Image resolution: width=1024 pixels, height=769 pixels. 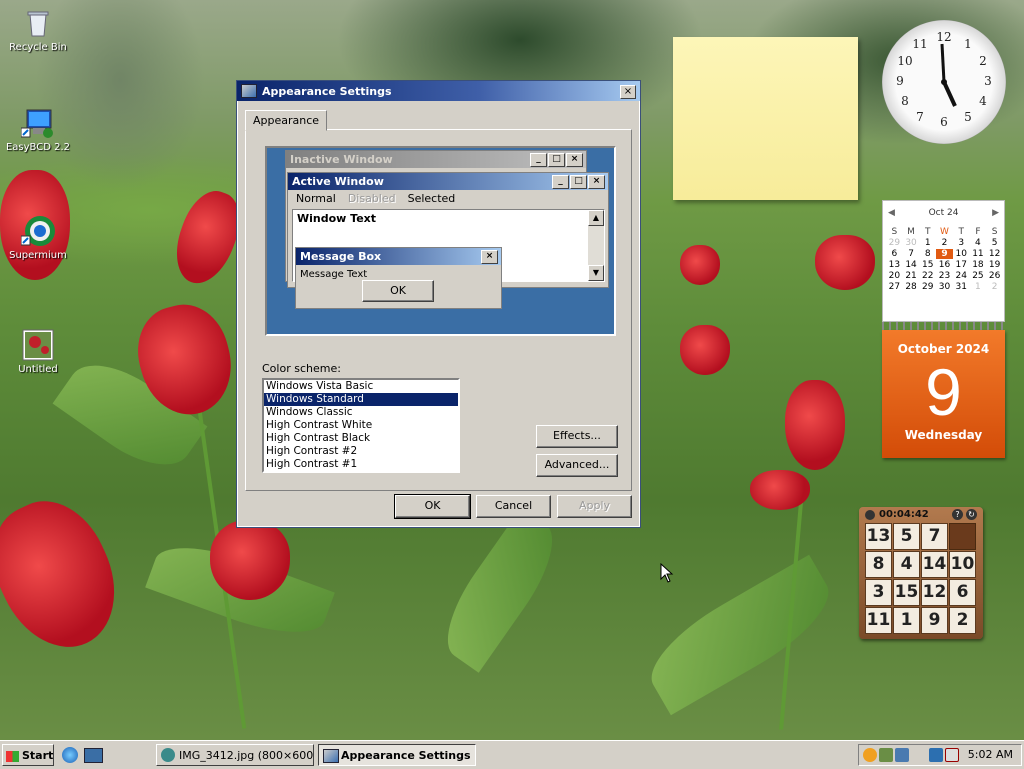 I want to click on calendar-day: 14, so click(x=911, y=265).